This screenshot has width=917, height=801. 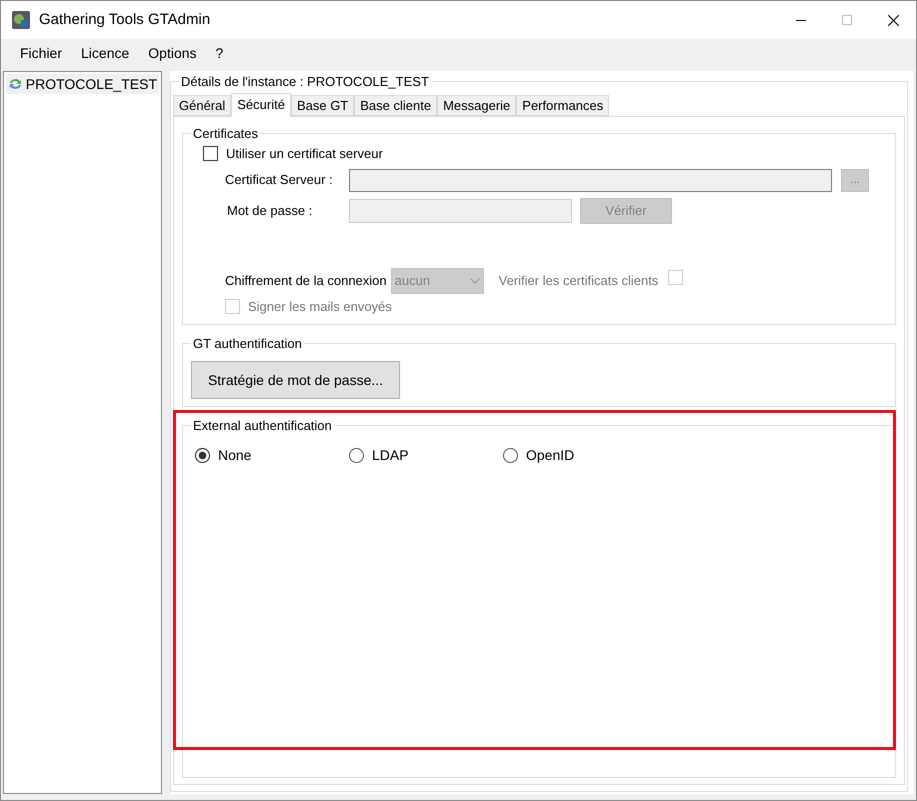 I want to click on checkbox-label: Utiliser un certificat serveur, so click(x=304, y=154).